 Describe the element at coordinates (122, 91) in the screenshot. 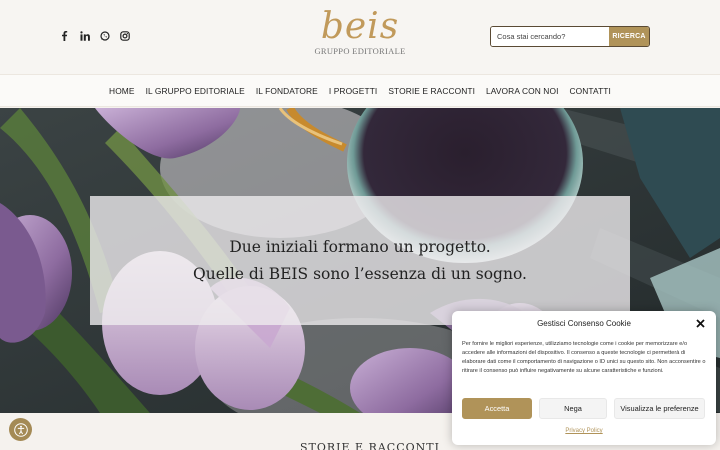

I see `nav-item-home: HOME` at that location.